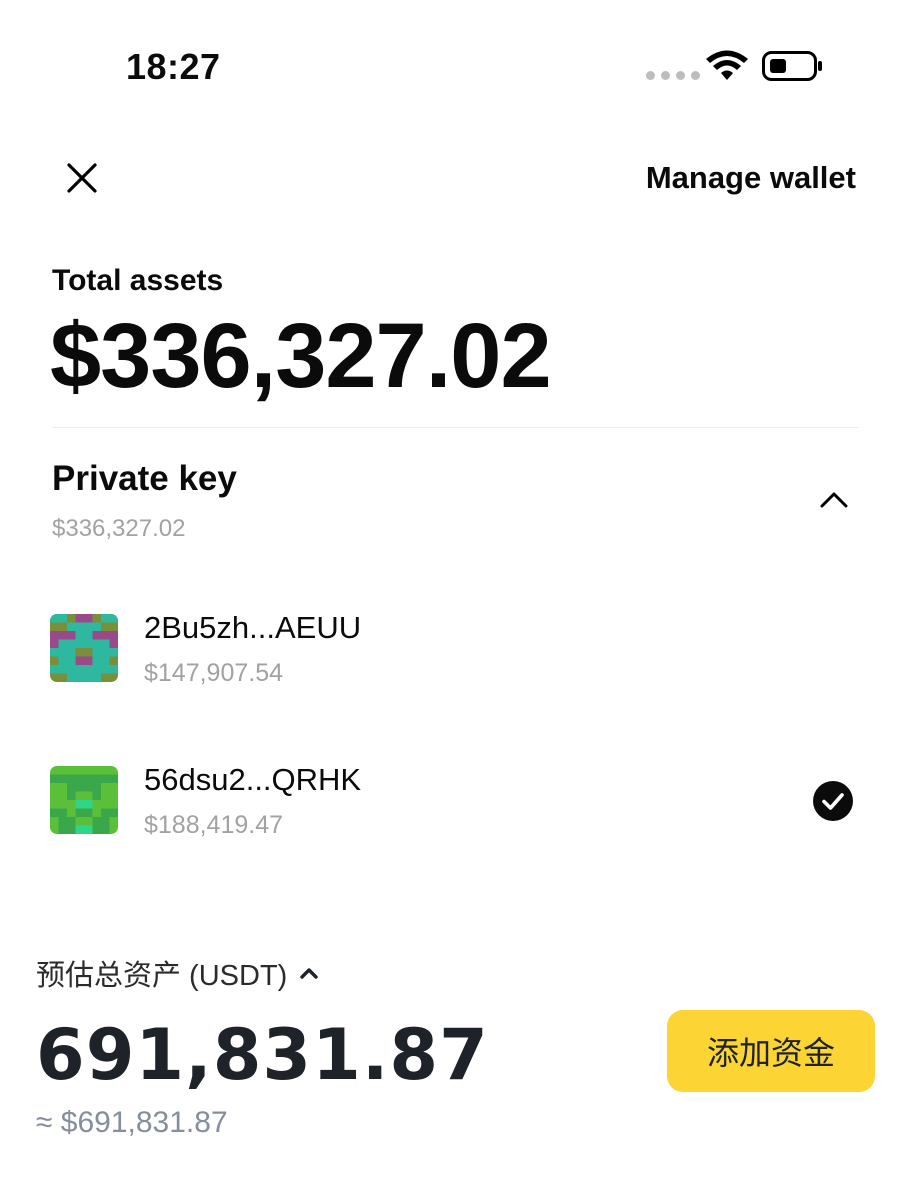 The image size is (910, 1200). What do you see at coordinates (455, 427) in the screenshot?
I see `divider` at bounding box center [455, 427].